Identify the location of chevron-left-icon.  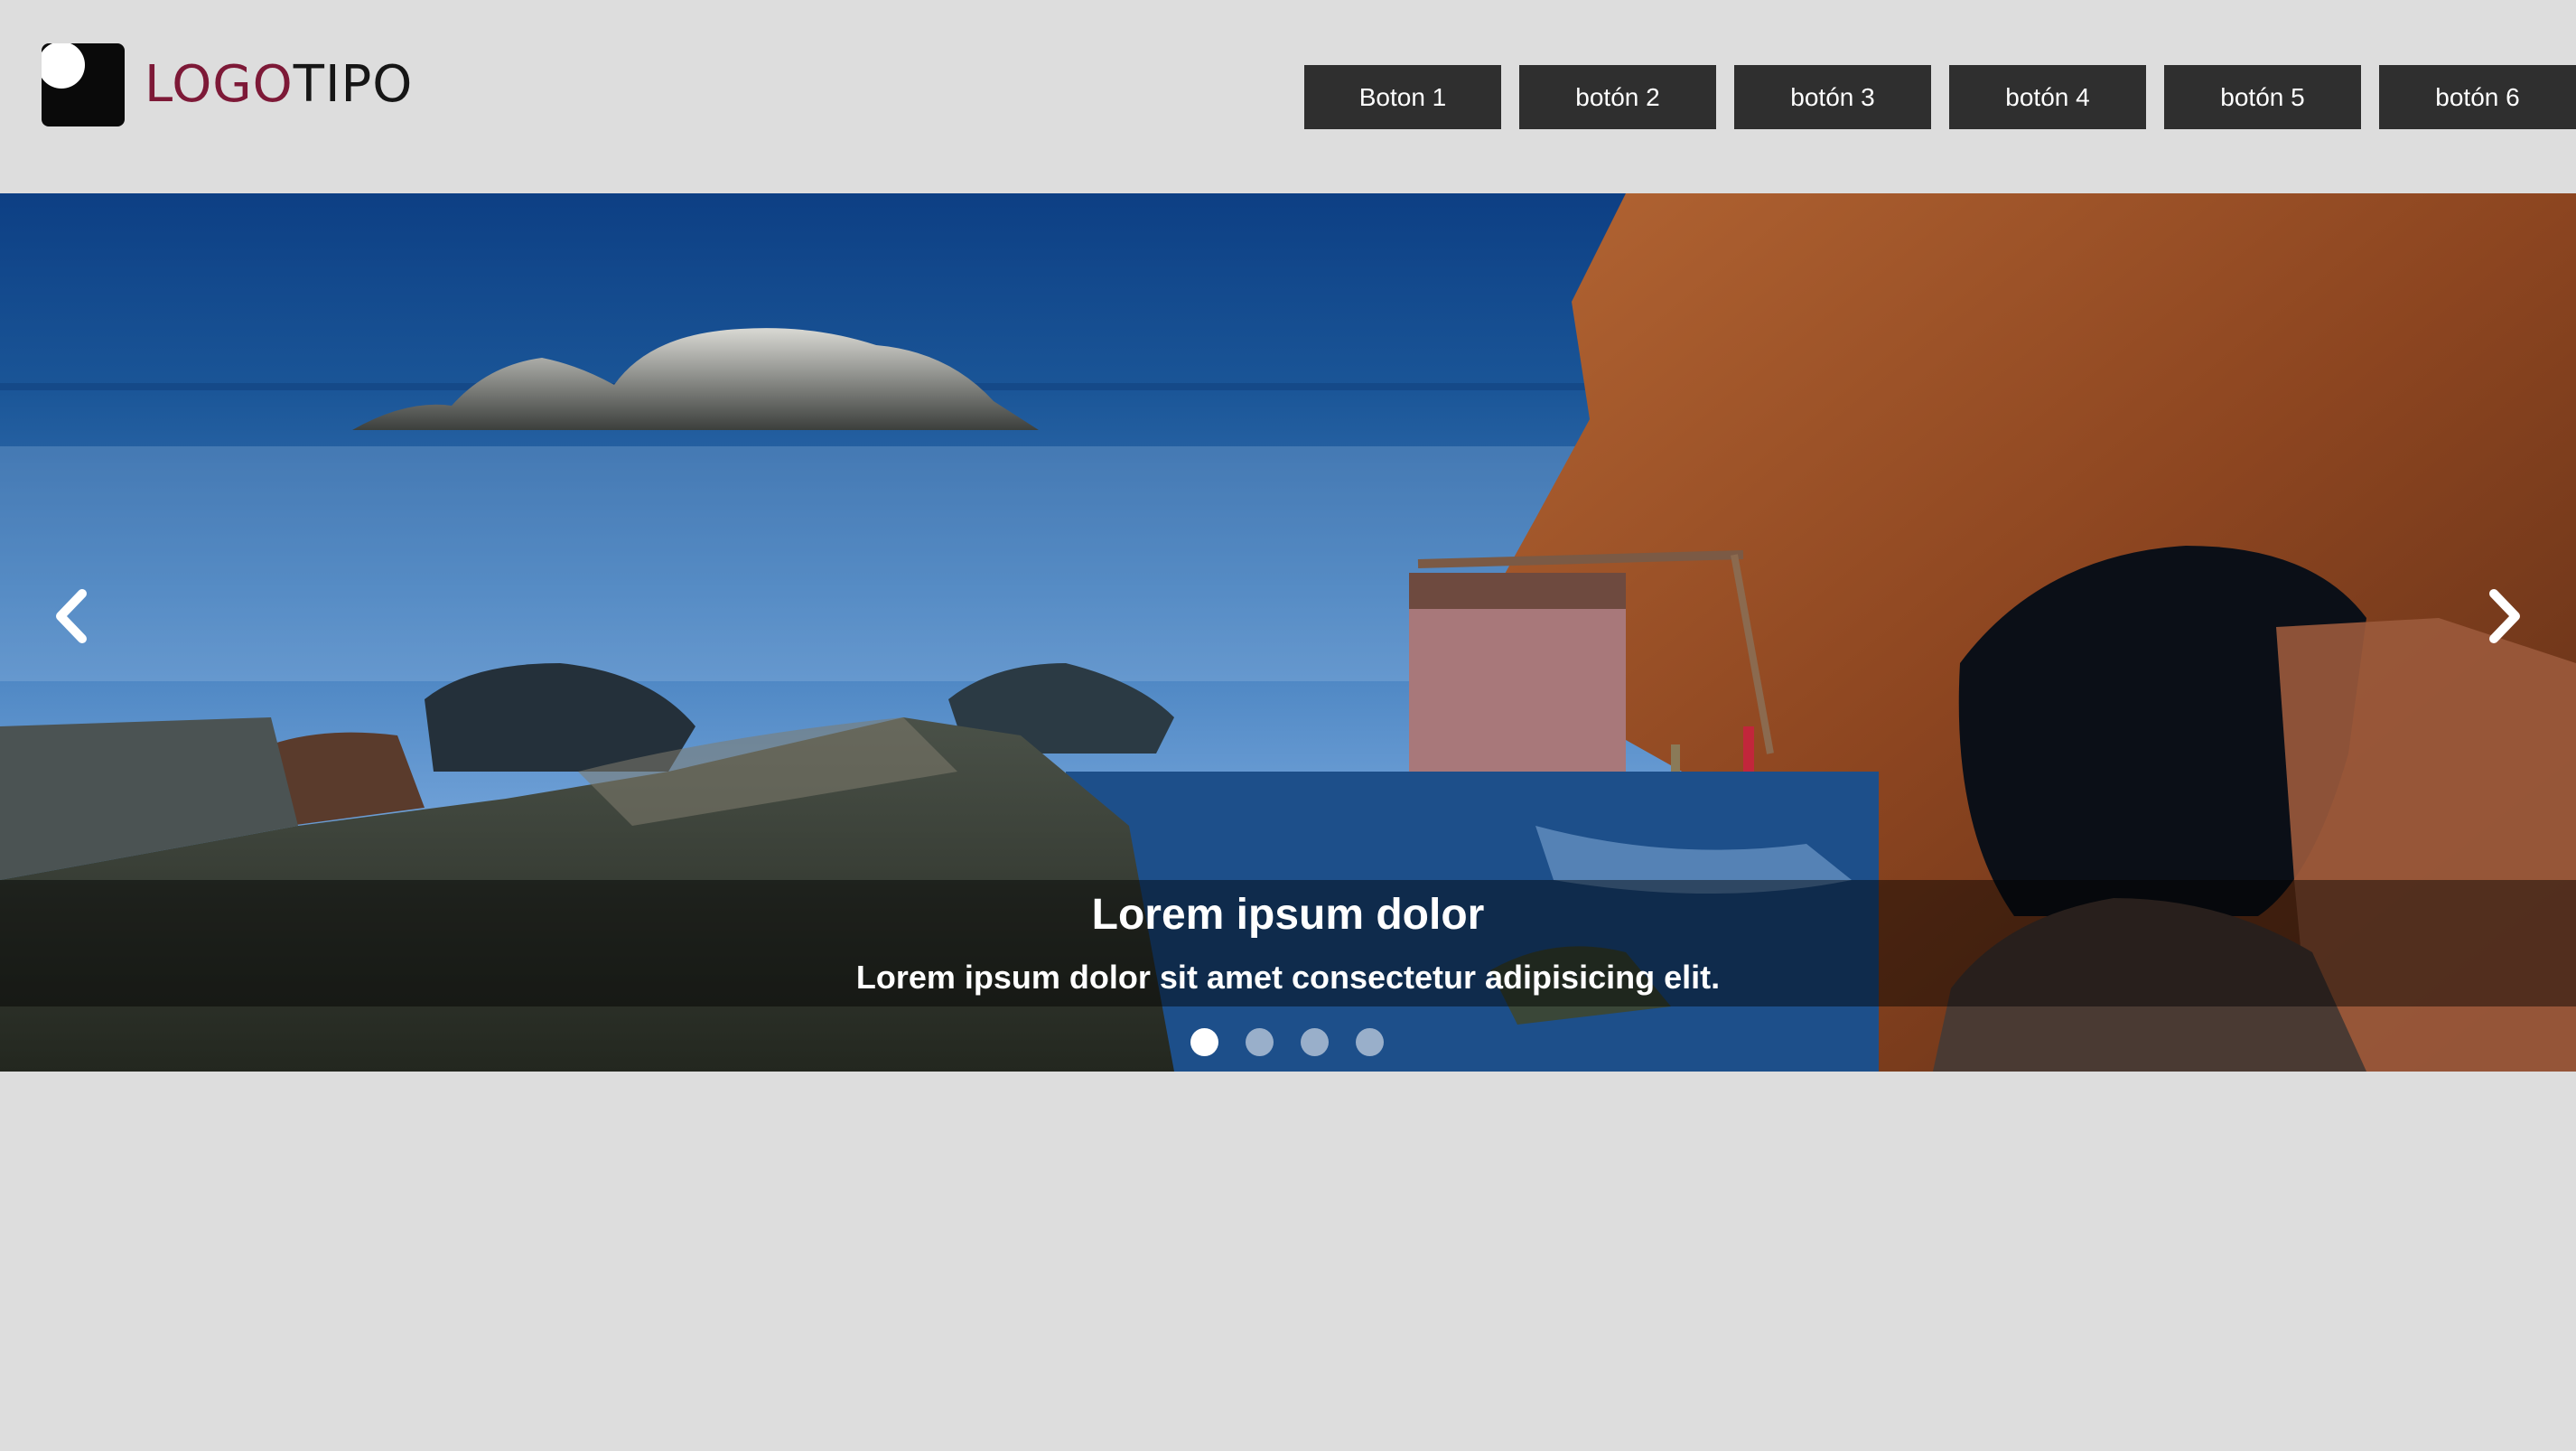
(70, 616).